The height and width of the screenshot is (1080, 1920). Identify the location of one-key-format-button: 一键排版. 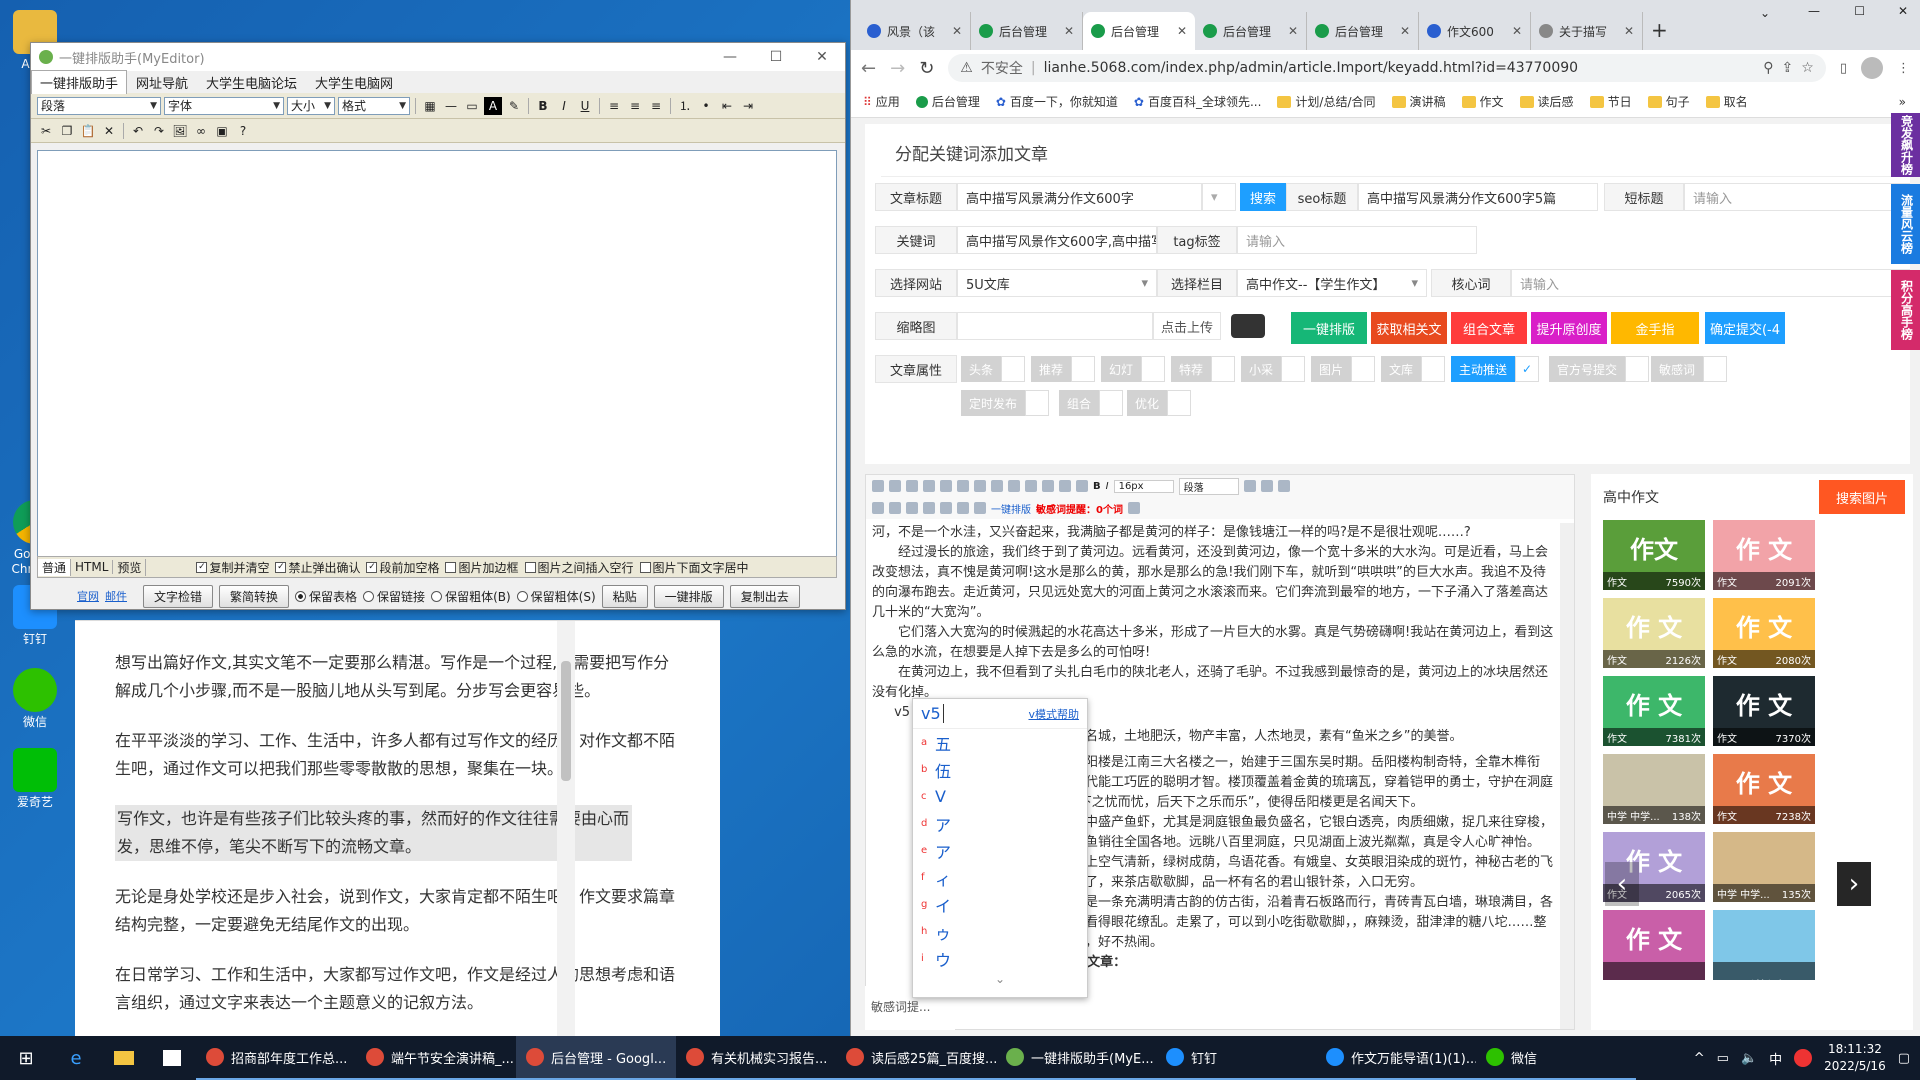
(688, 596).